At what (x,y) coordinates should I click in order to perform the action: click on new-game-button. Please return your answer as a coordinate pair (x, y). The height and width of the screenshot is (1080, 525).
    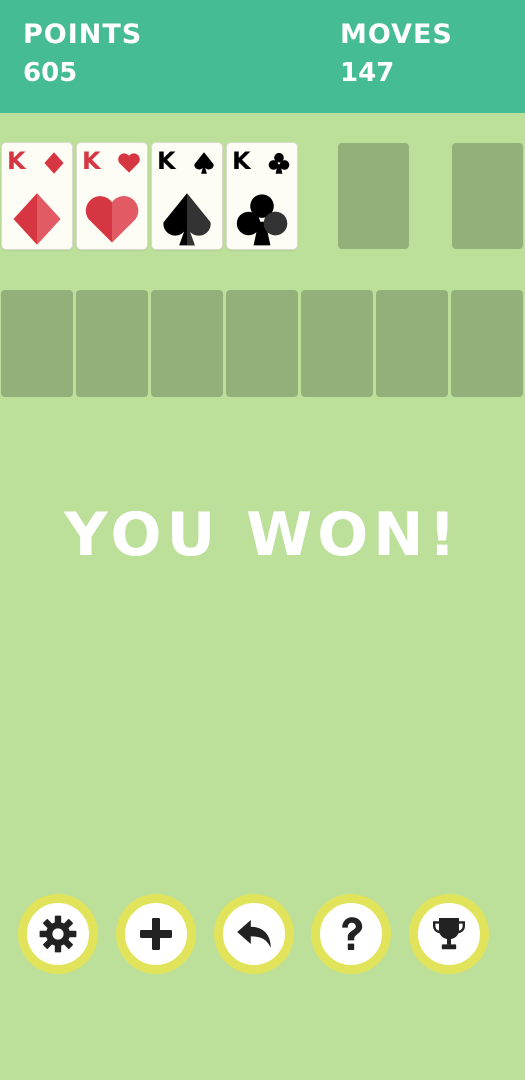
    Looking at the image, I should click on (156, 934).